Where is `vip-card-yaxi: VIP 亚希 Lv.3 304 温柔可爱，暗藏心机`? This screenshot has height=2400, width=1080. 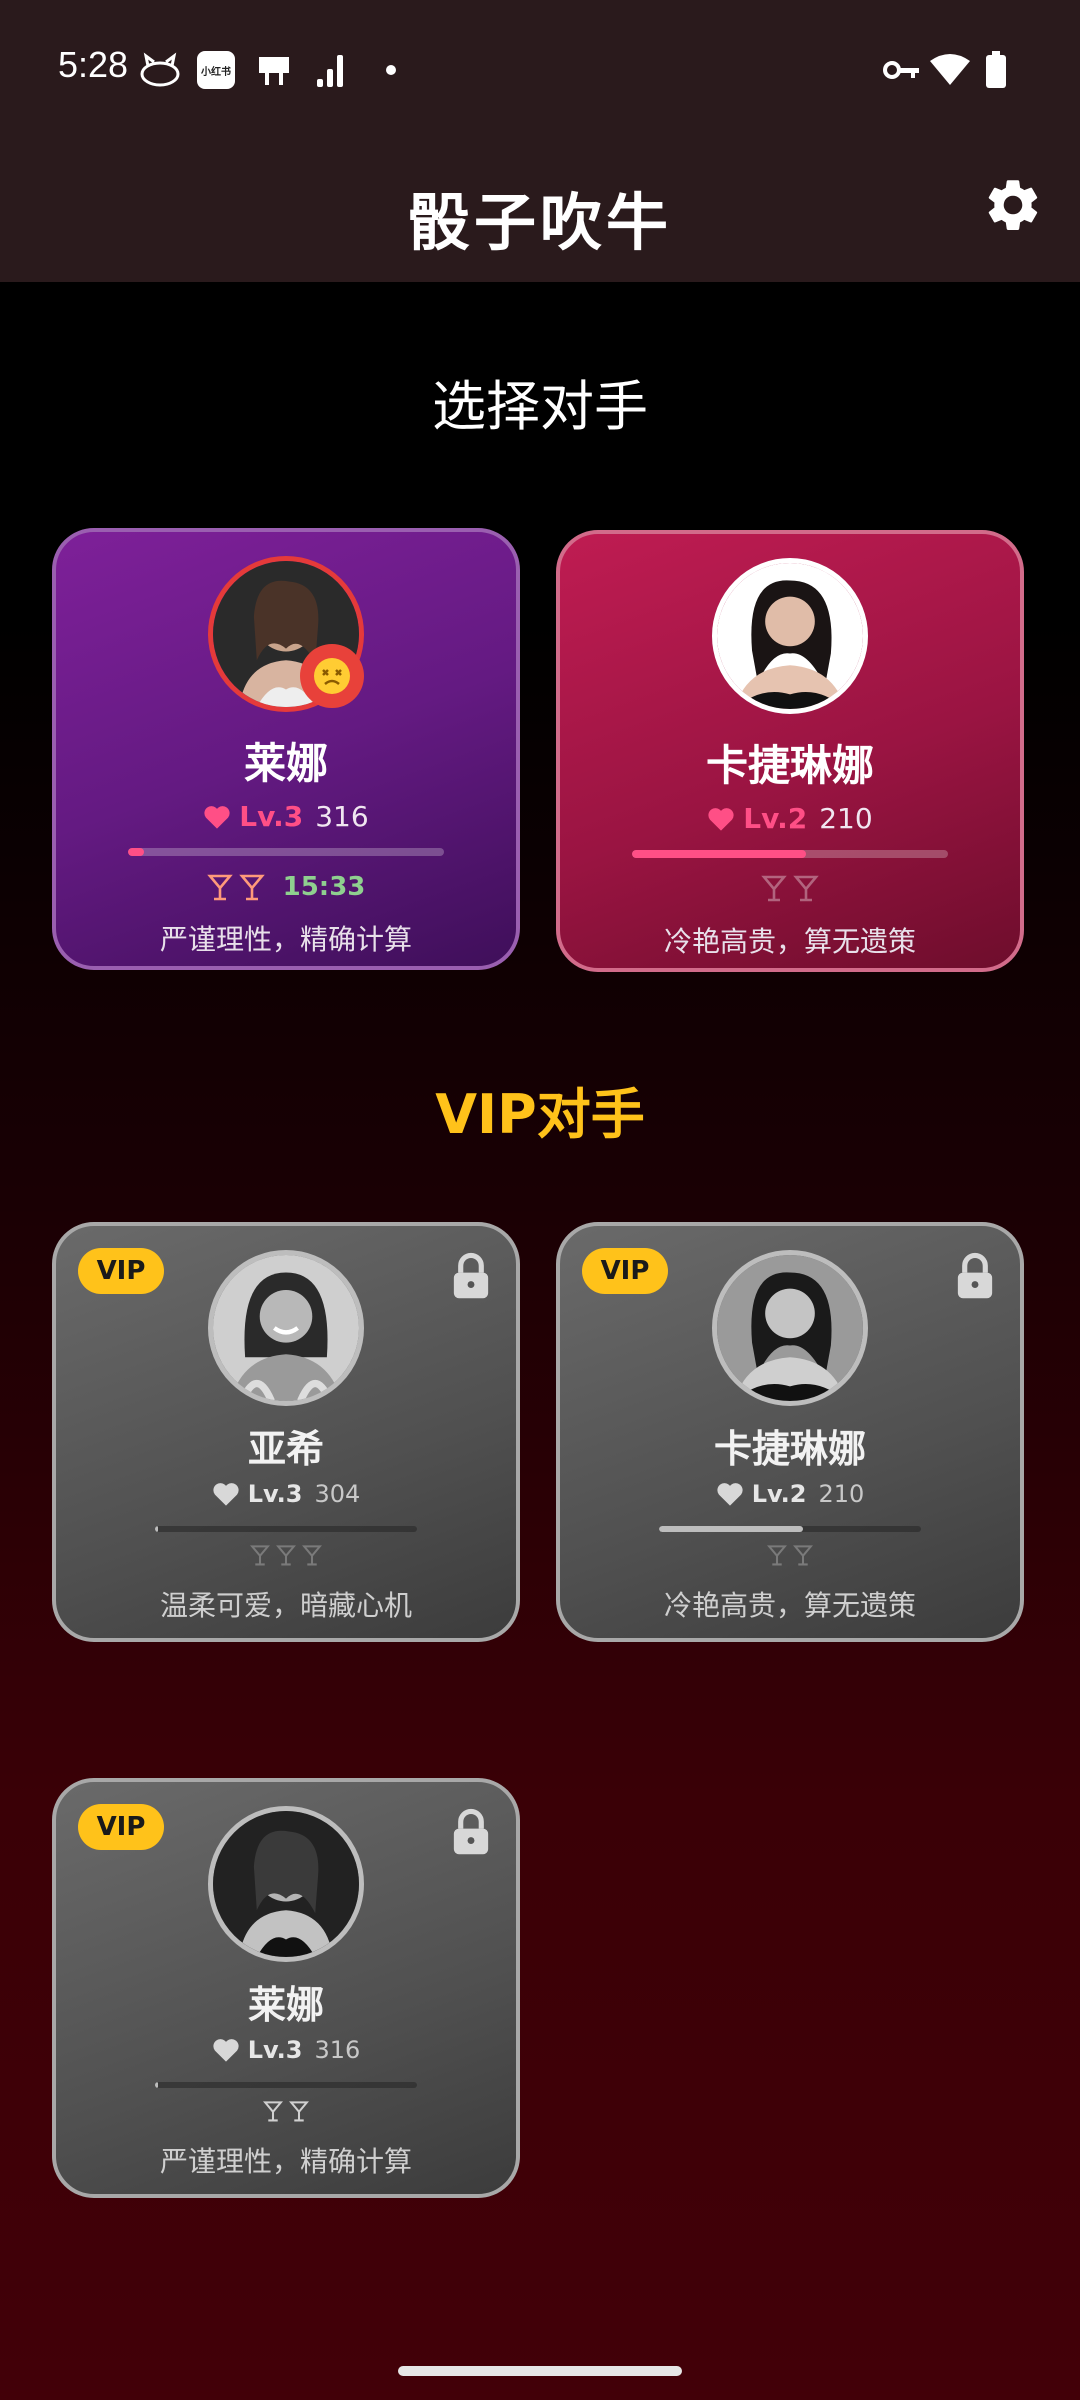
vip-card-yaxi: VIP 亚希 Lv.3 304 温柔可爱，暗藏心机 is located at coordinates (286, 1432).